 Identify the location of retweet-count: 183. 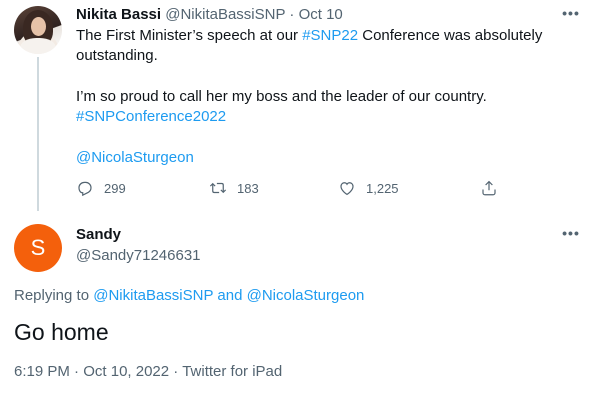
(248, 188).